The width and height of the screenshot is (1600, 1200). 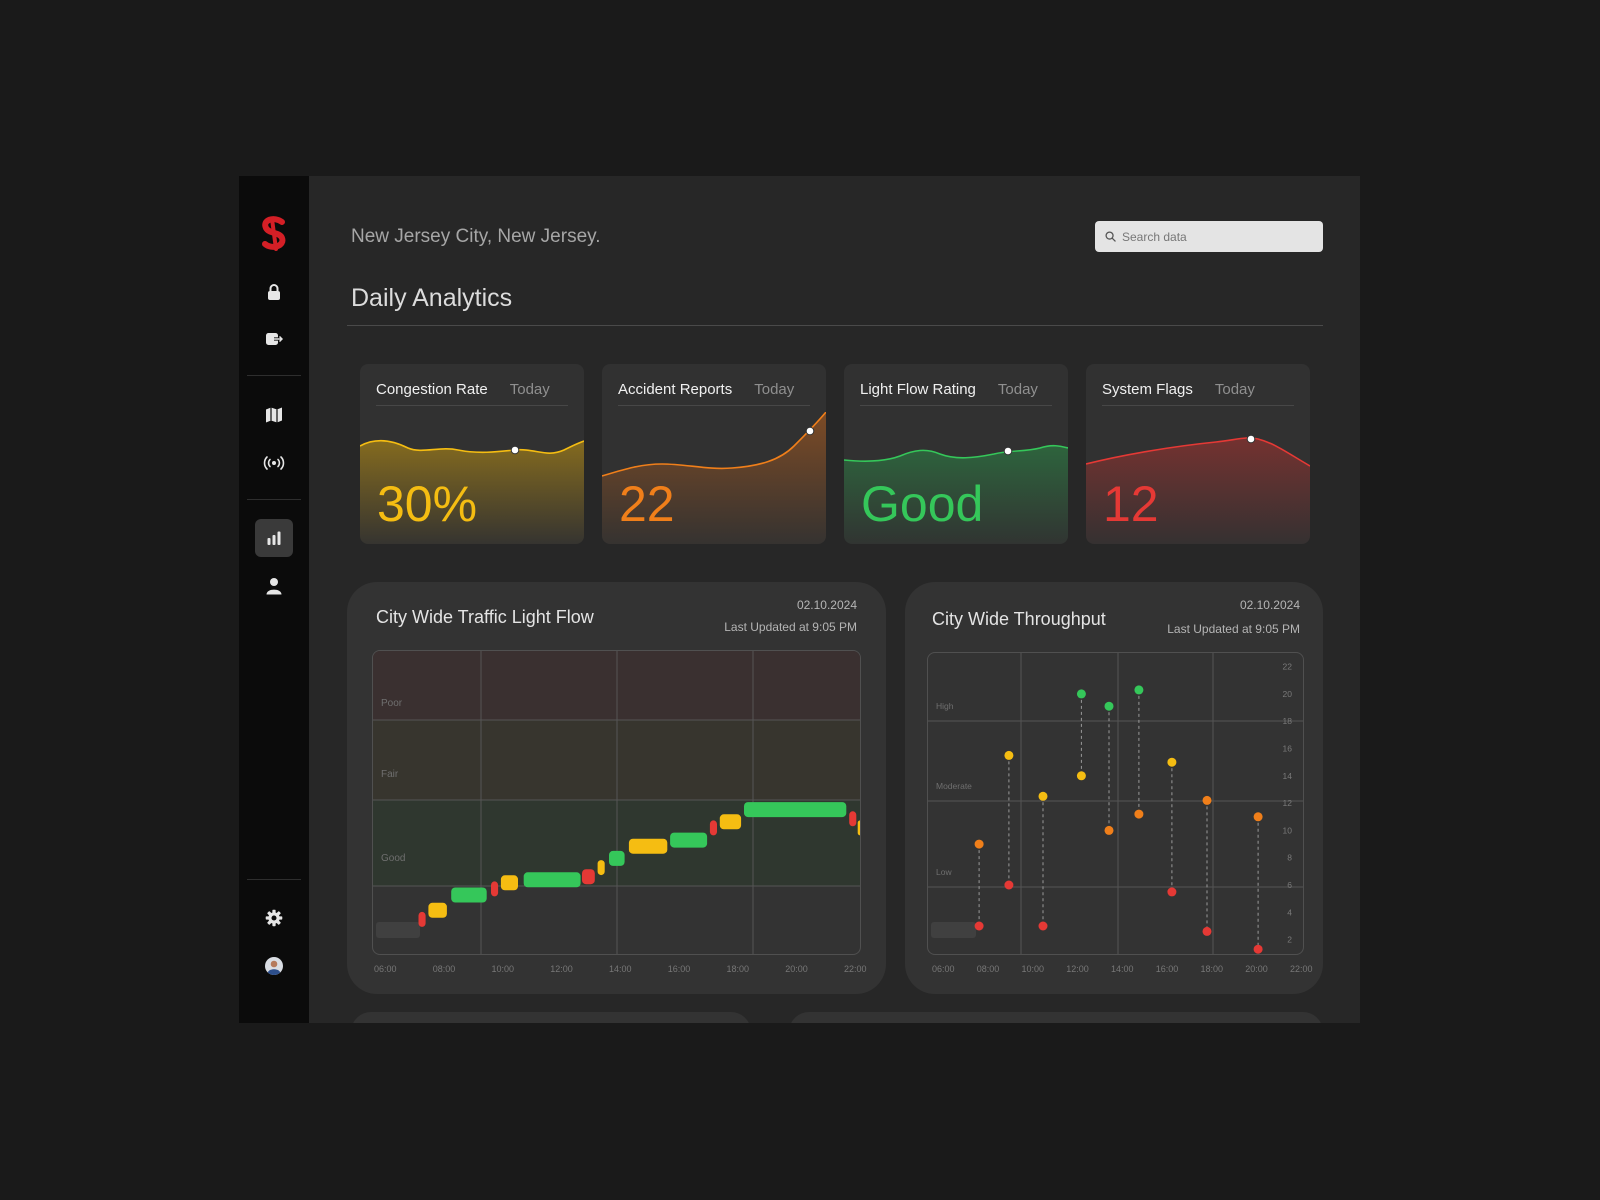 What do you see at coordinates (944, 872) in the screenshot?
I see `band-label-low: Low` at bounding box center [944, 872].